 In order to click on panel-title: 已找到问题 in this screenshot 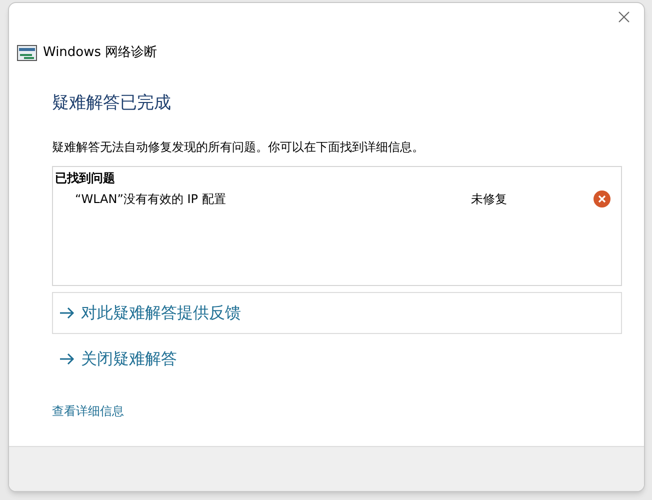, I will do `click(85, 178)`.